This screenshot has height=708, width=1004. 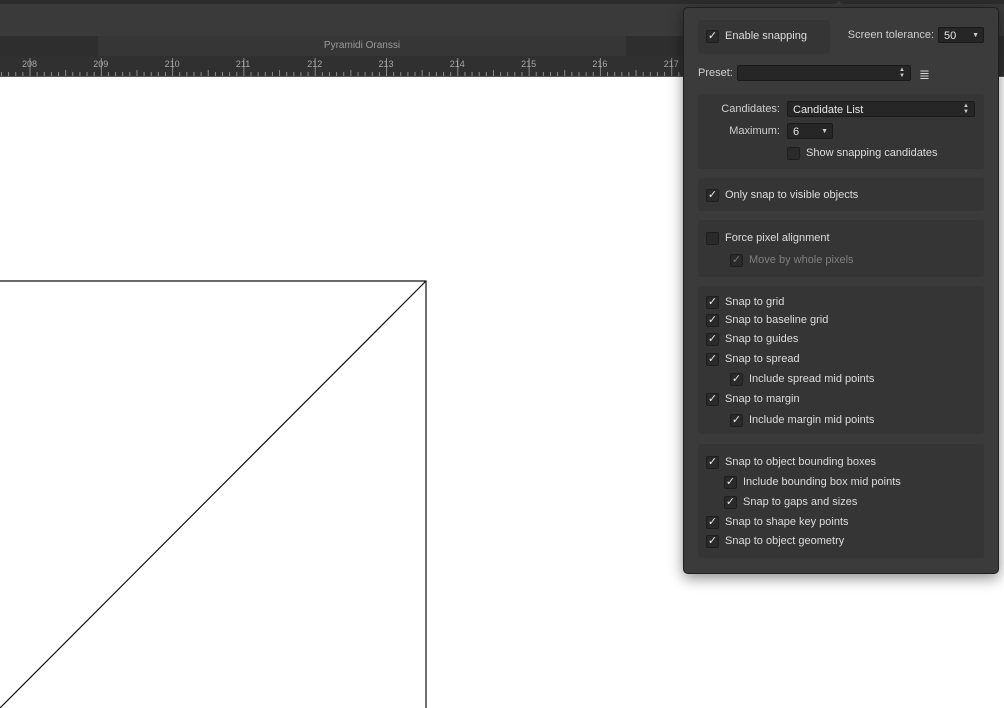 What do you see at coordinates (386, 64) in the screenshot?
I see `ruler-label: 213` at bounding box center [386, 64].